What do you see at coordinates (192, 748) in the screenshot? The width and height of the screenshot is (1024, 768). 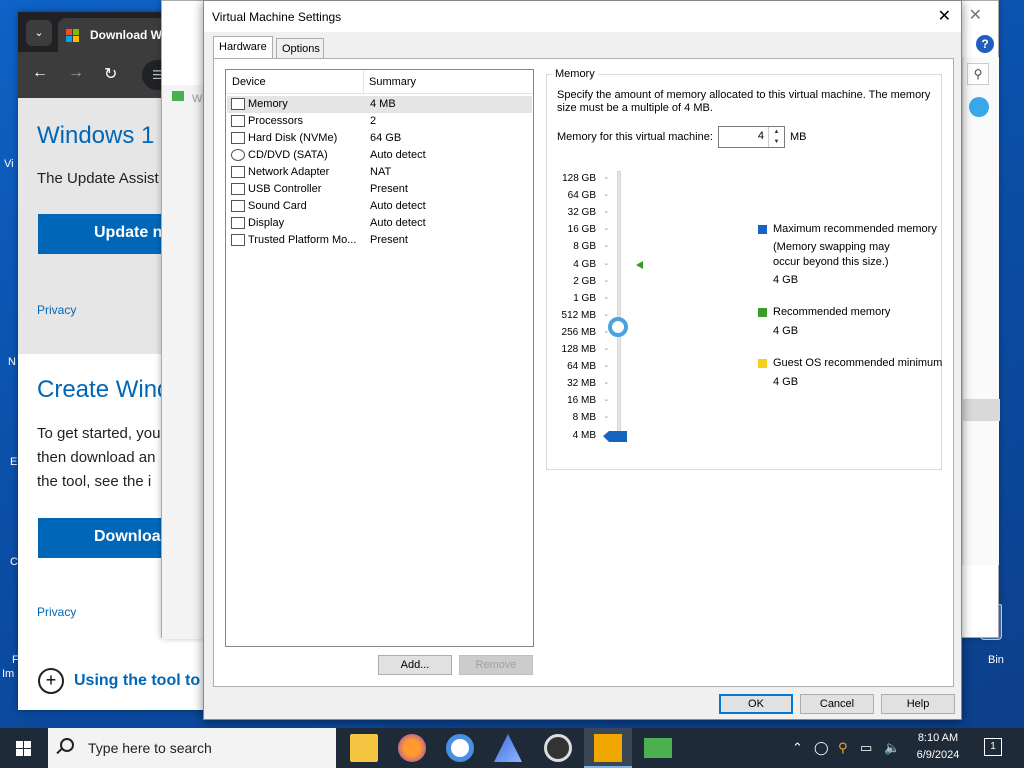 I see `taskbar-search-box: Type here to search` at bounding box center [192, 748].